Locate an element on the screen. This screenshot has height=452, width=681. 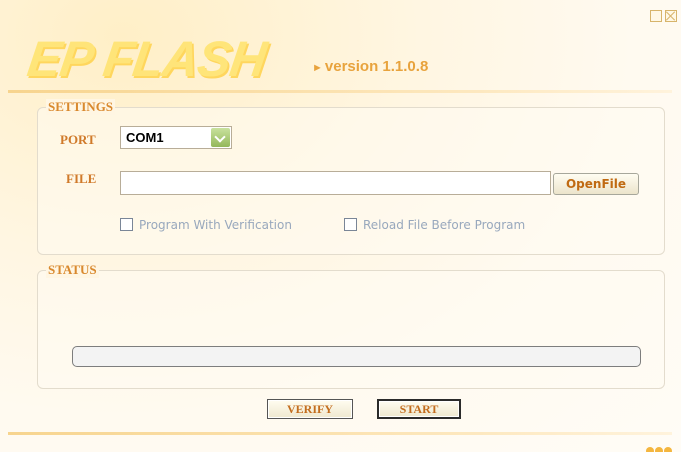
file-path-input is located at coordinates (335, 183).